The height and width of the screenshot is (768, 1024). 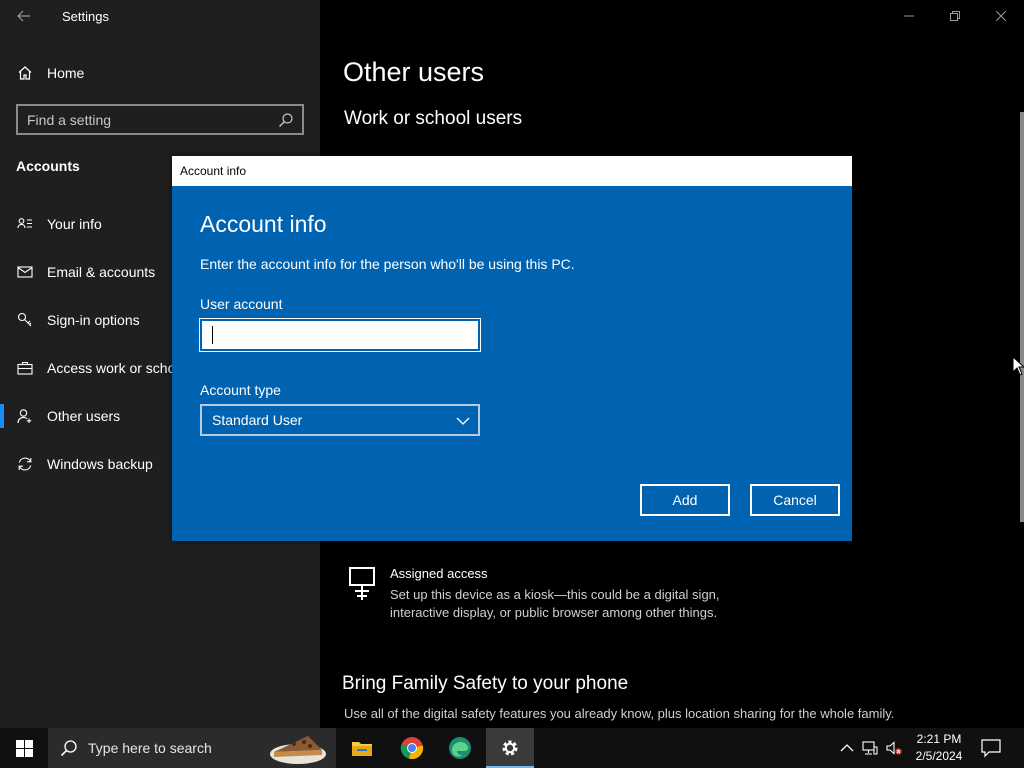 What do you see at coordinates (25, 320) in the screenshot?
I see `key-icon` at bounding box center [25, 320].